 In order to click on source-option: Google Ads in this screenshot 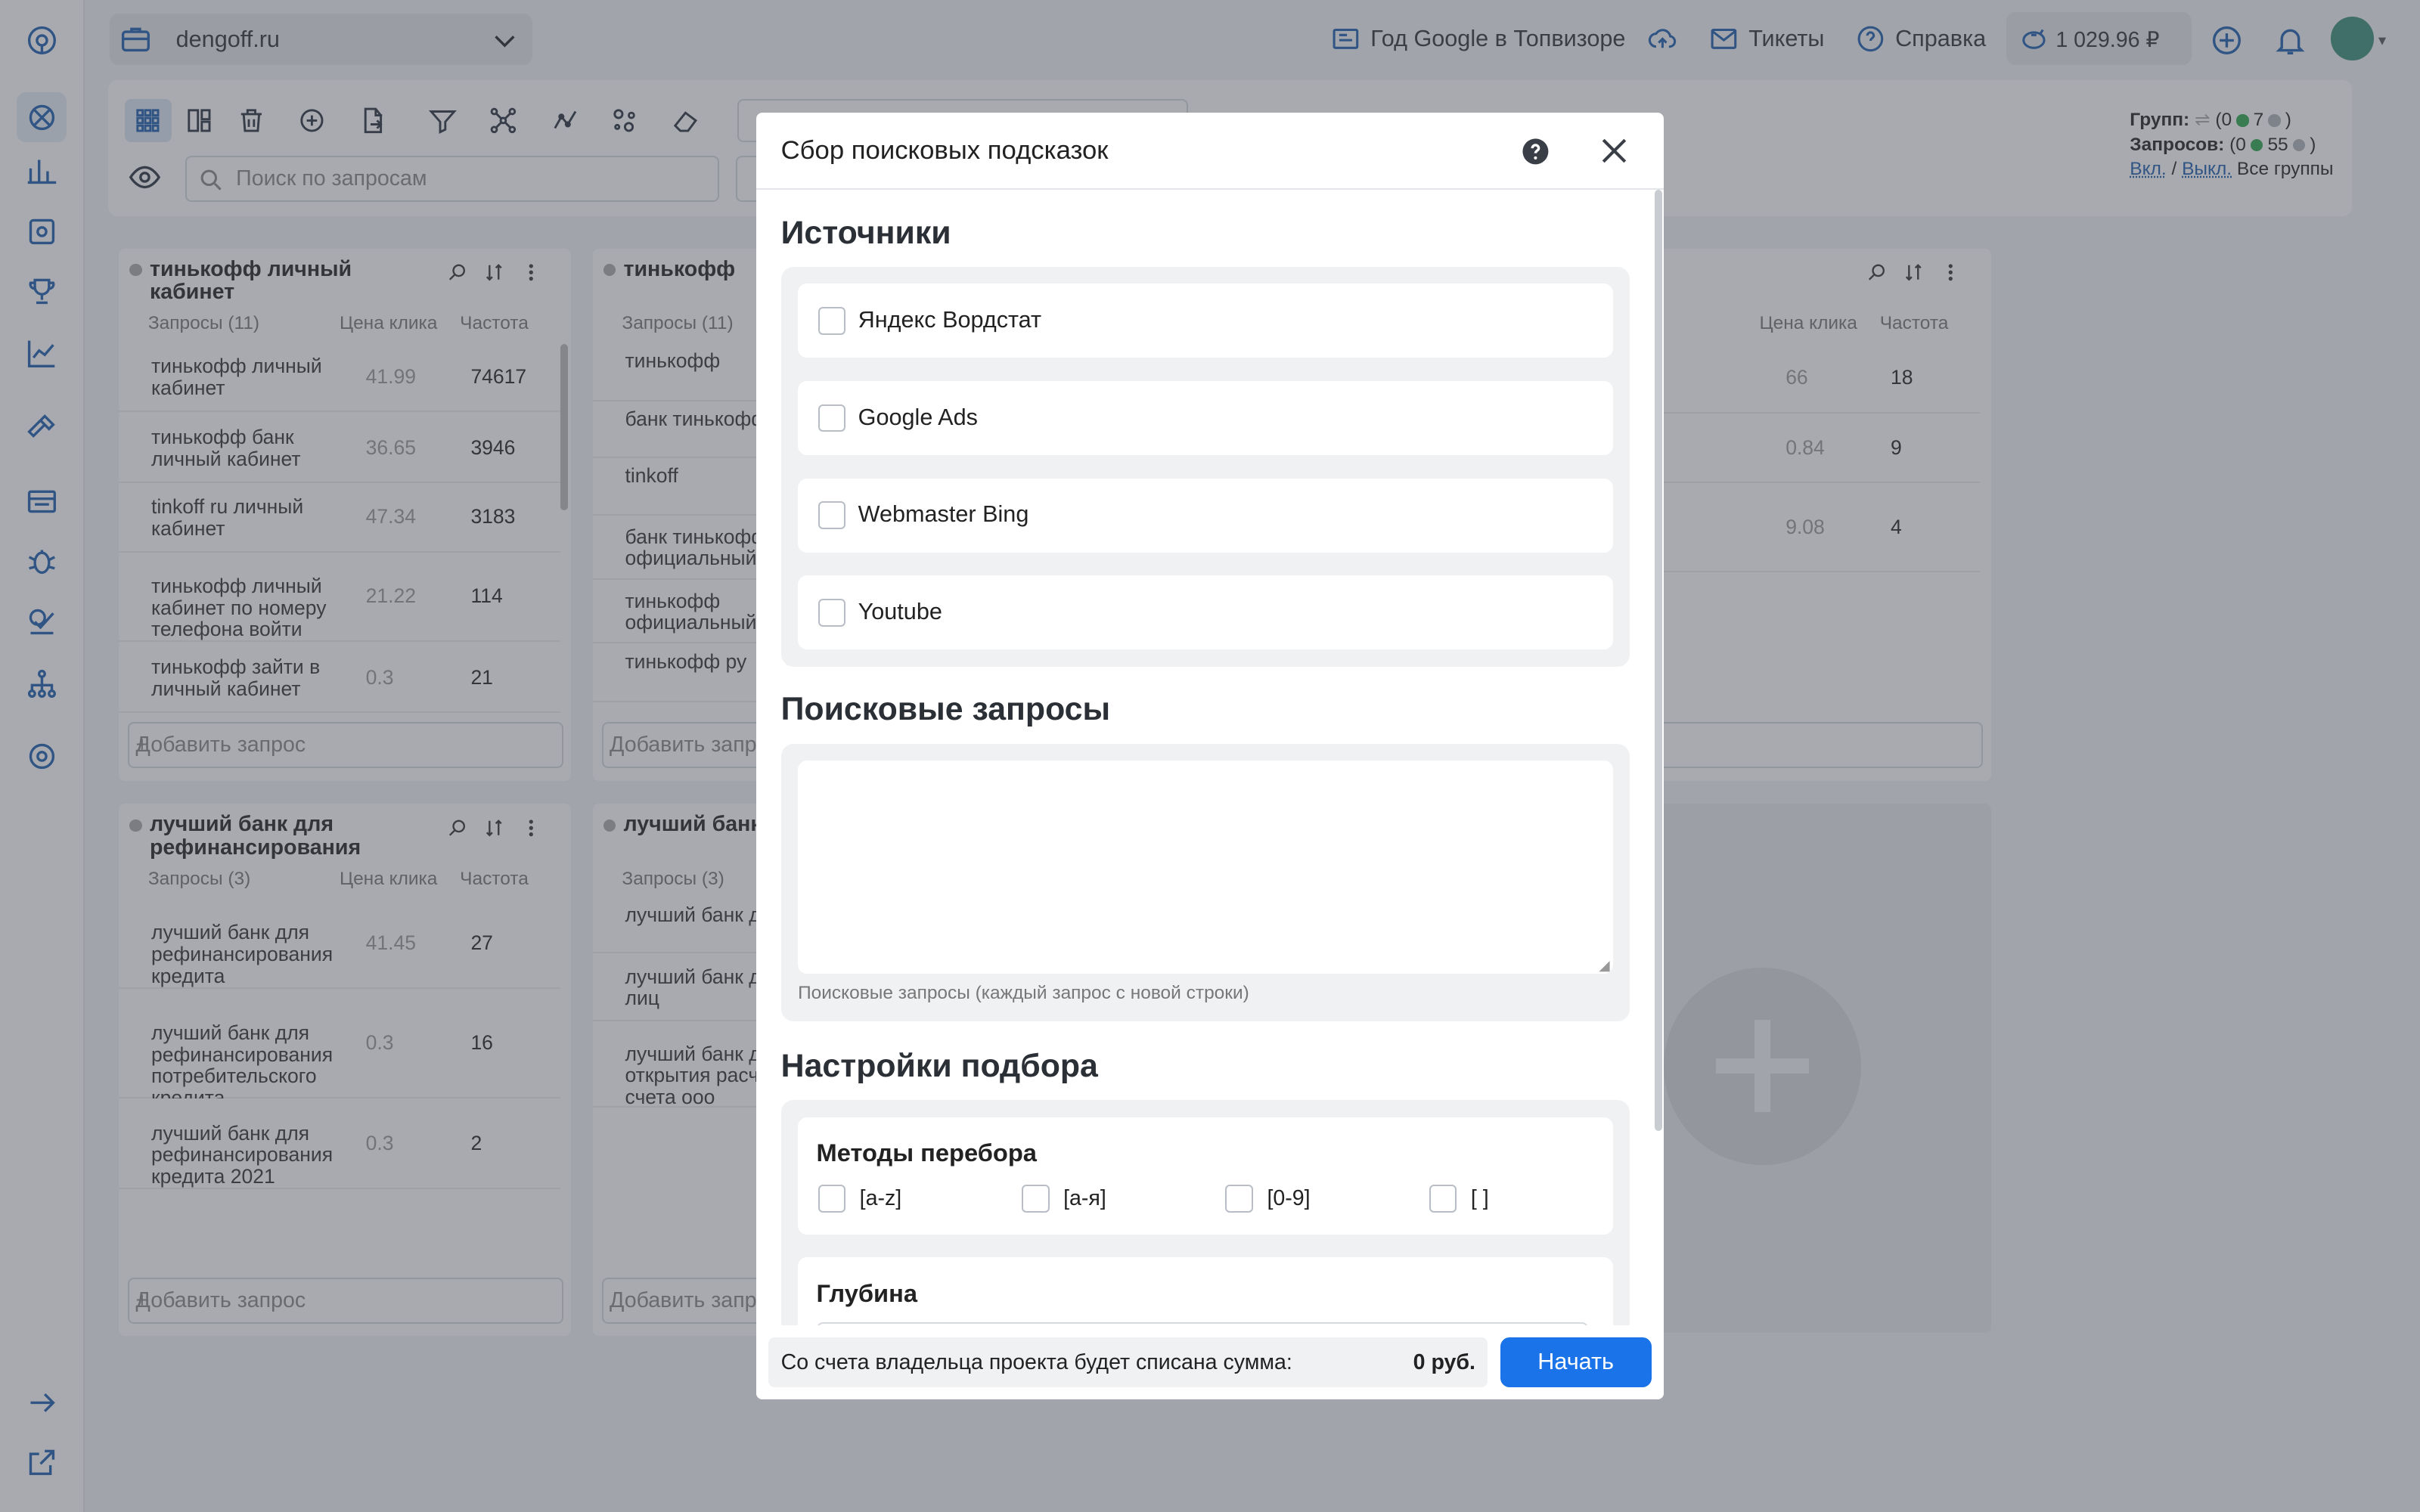, I will do `click(1205, 418)`.